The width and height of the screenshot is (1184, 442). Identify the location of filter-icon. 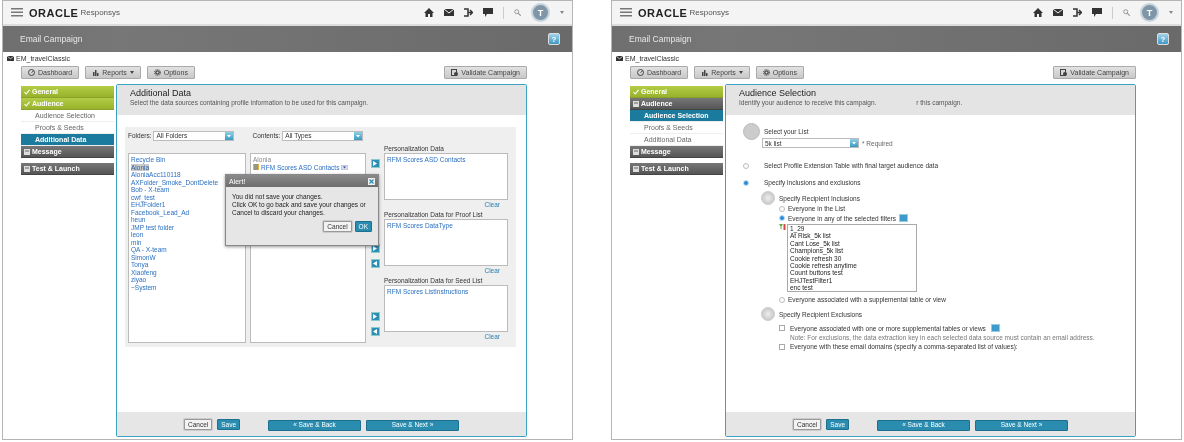
(782, 227).